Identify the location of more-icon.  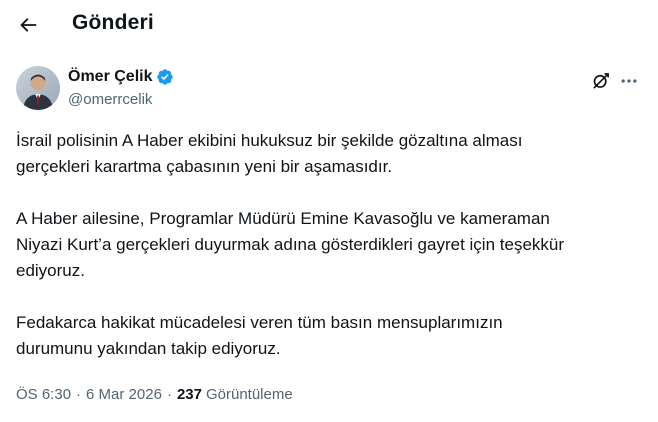
(629, 81).